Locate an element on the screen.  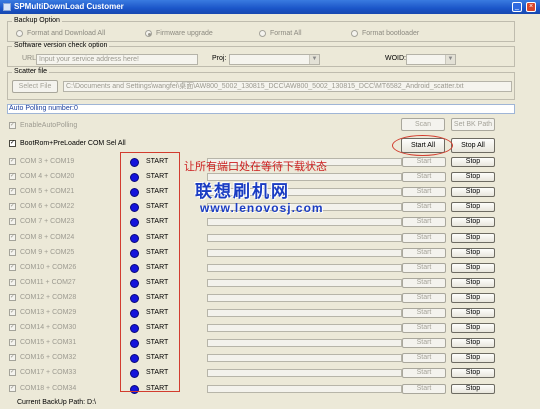
port-checkbox: ✓ COM 9 + COM25 is located at coordinates (41, 252).